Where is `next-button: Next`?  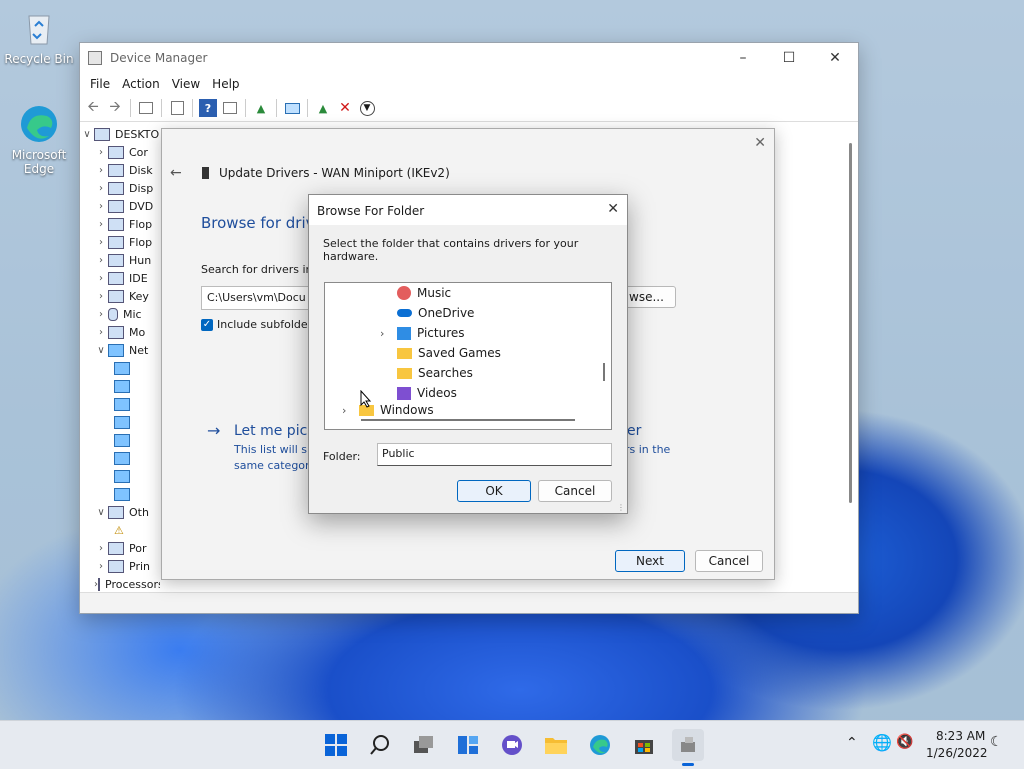 next-button: Next is located at coordinates (650, 561).